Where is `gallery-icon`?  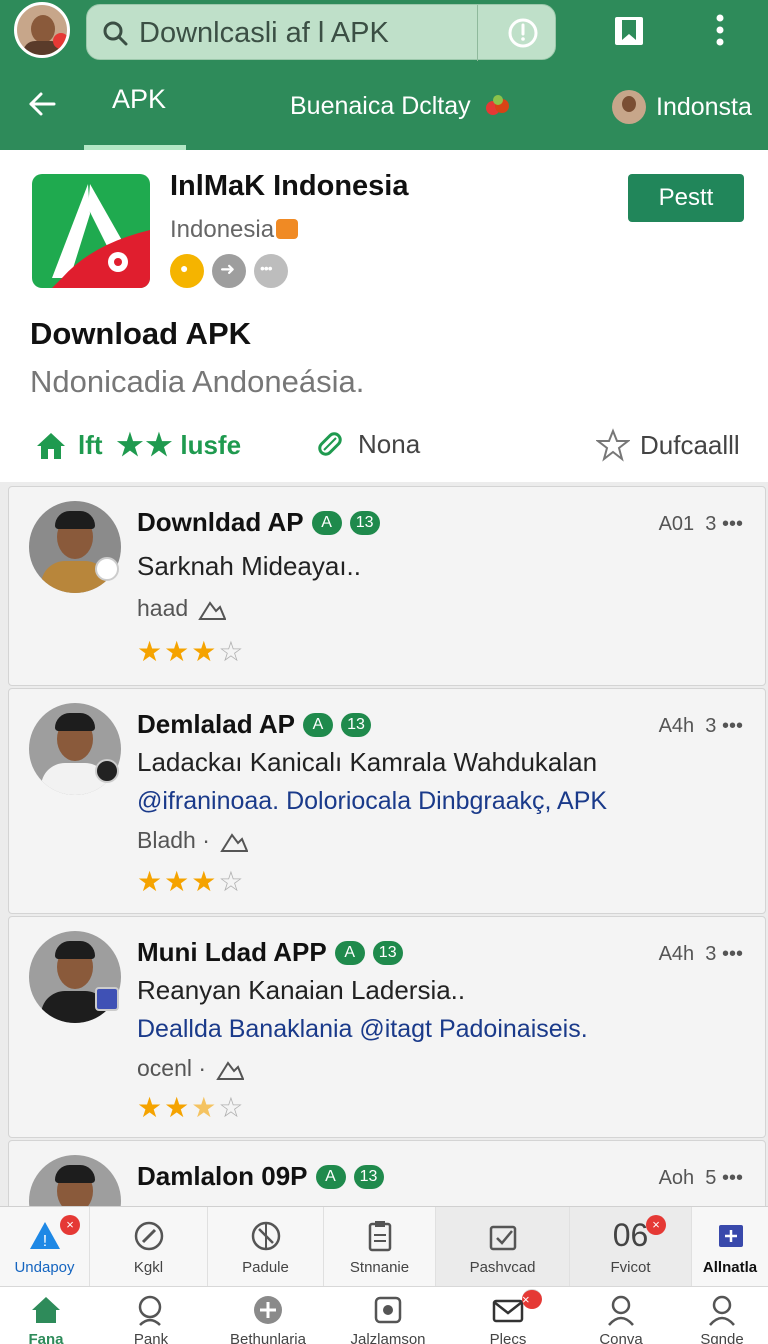 gallery-icon is located at coordinates (388, 1310).